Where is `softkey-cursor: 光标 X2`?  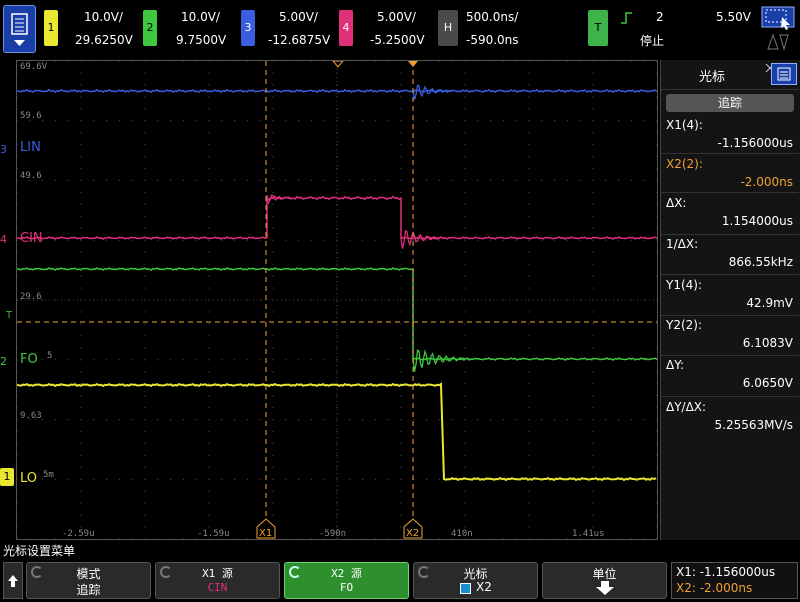
softkey-cursor: 光标 X2 is located at coordinates (475, 580).